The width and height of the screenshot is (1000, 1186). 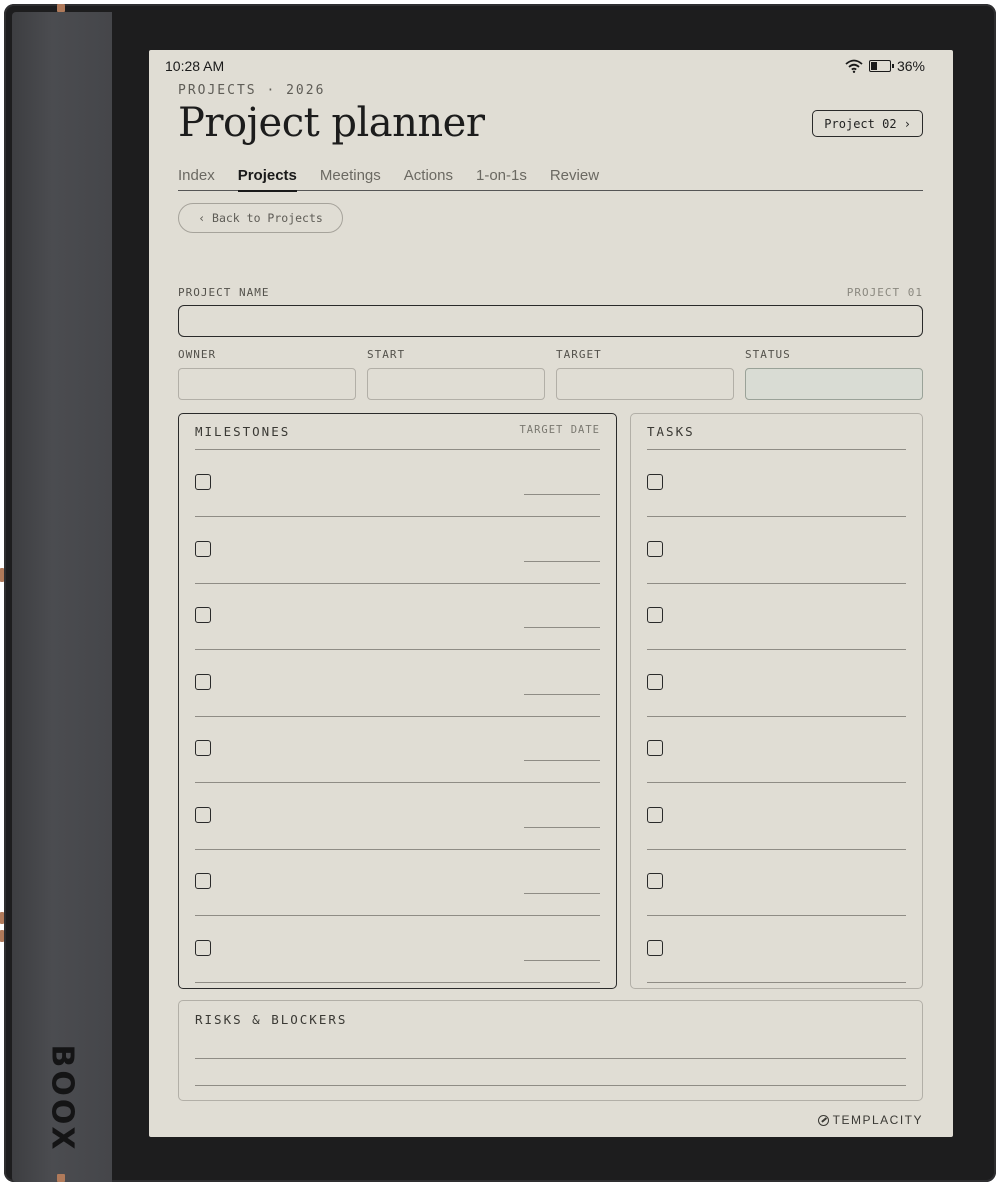 I want to click on project-name-field, so click(x=550, y=321).